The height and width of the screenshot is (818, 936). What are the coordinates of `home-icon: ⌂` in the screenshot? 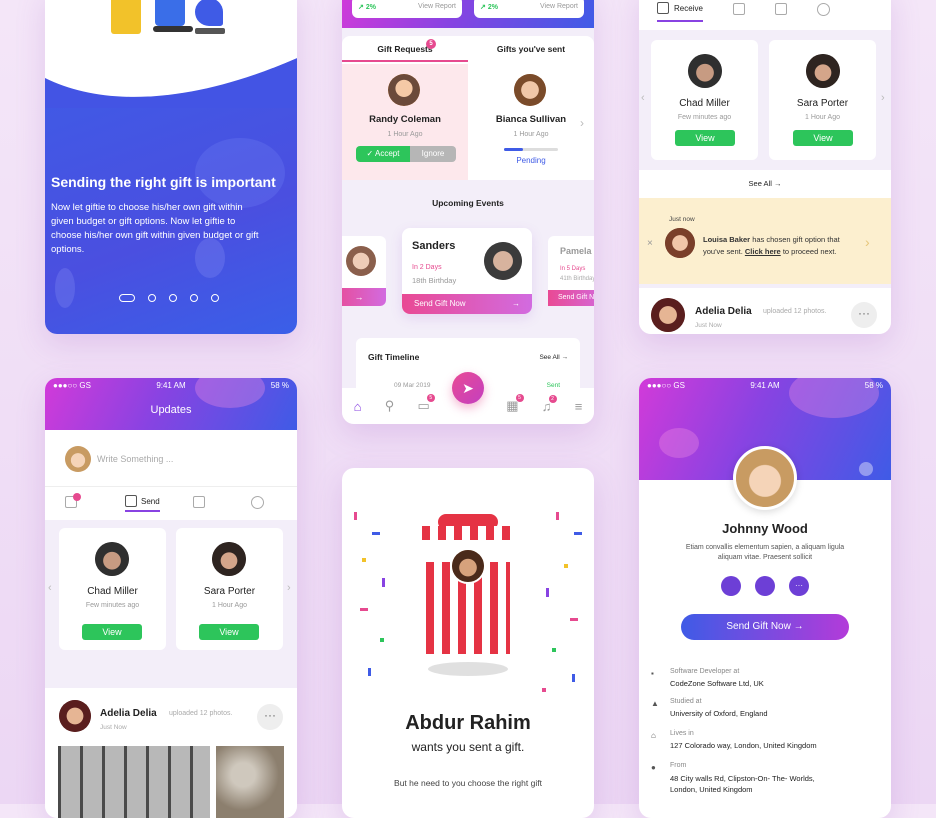 It's located at (358, 406).